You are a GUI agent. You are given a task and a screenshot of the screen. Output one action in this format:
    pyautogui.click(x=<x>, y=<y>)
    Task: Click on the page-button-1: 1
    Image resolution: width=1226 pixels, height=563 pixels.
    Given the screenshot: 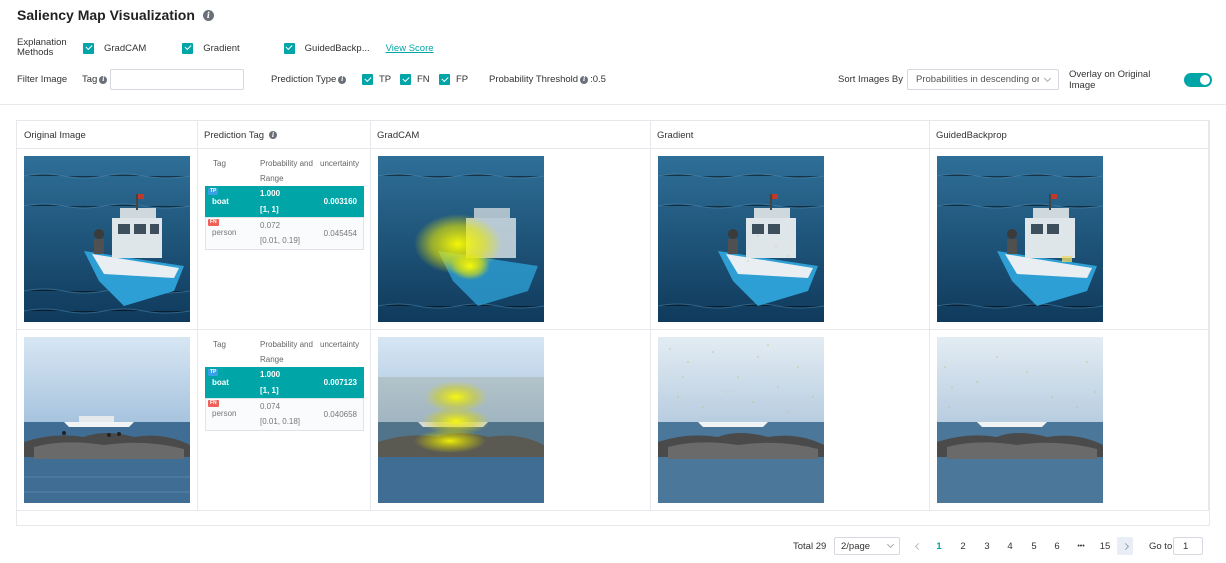 What is the action you would take?
    pyautogui.click(x=939, y=546)
    